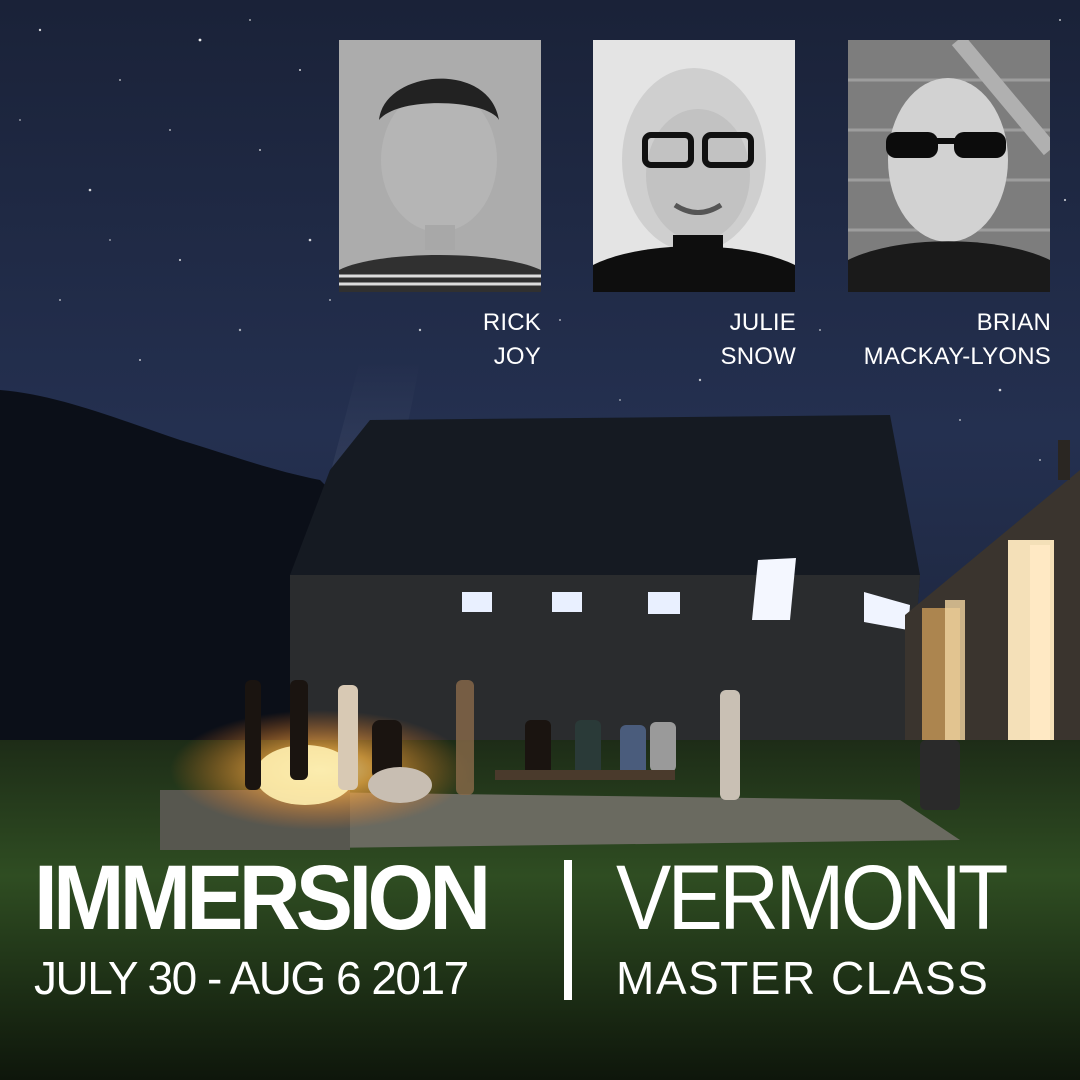  What do you see at coordinates (666, 340) in the screenshot?
I see `faculty-name-julie-snow: JULIE SNOW` at bounding box center [666, 340].